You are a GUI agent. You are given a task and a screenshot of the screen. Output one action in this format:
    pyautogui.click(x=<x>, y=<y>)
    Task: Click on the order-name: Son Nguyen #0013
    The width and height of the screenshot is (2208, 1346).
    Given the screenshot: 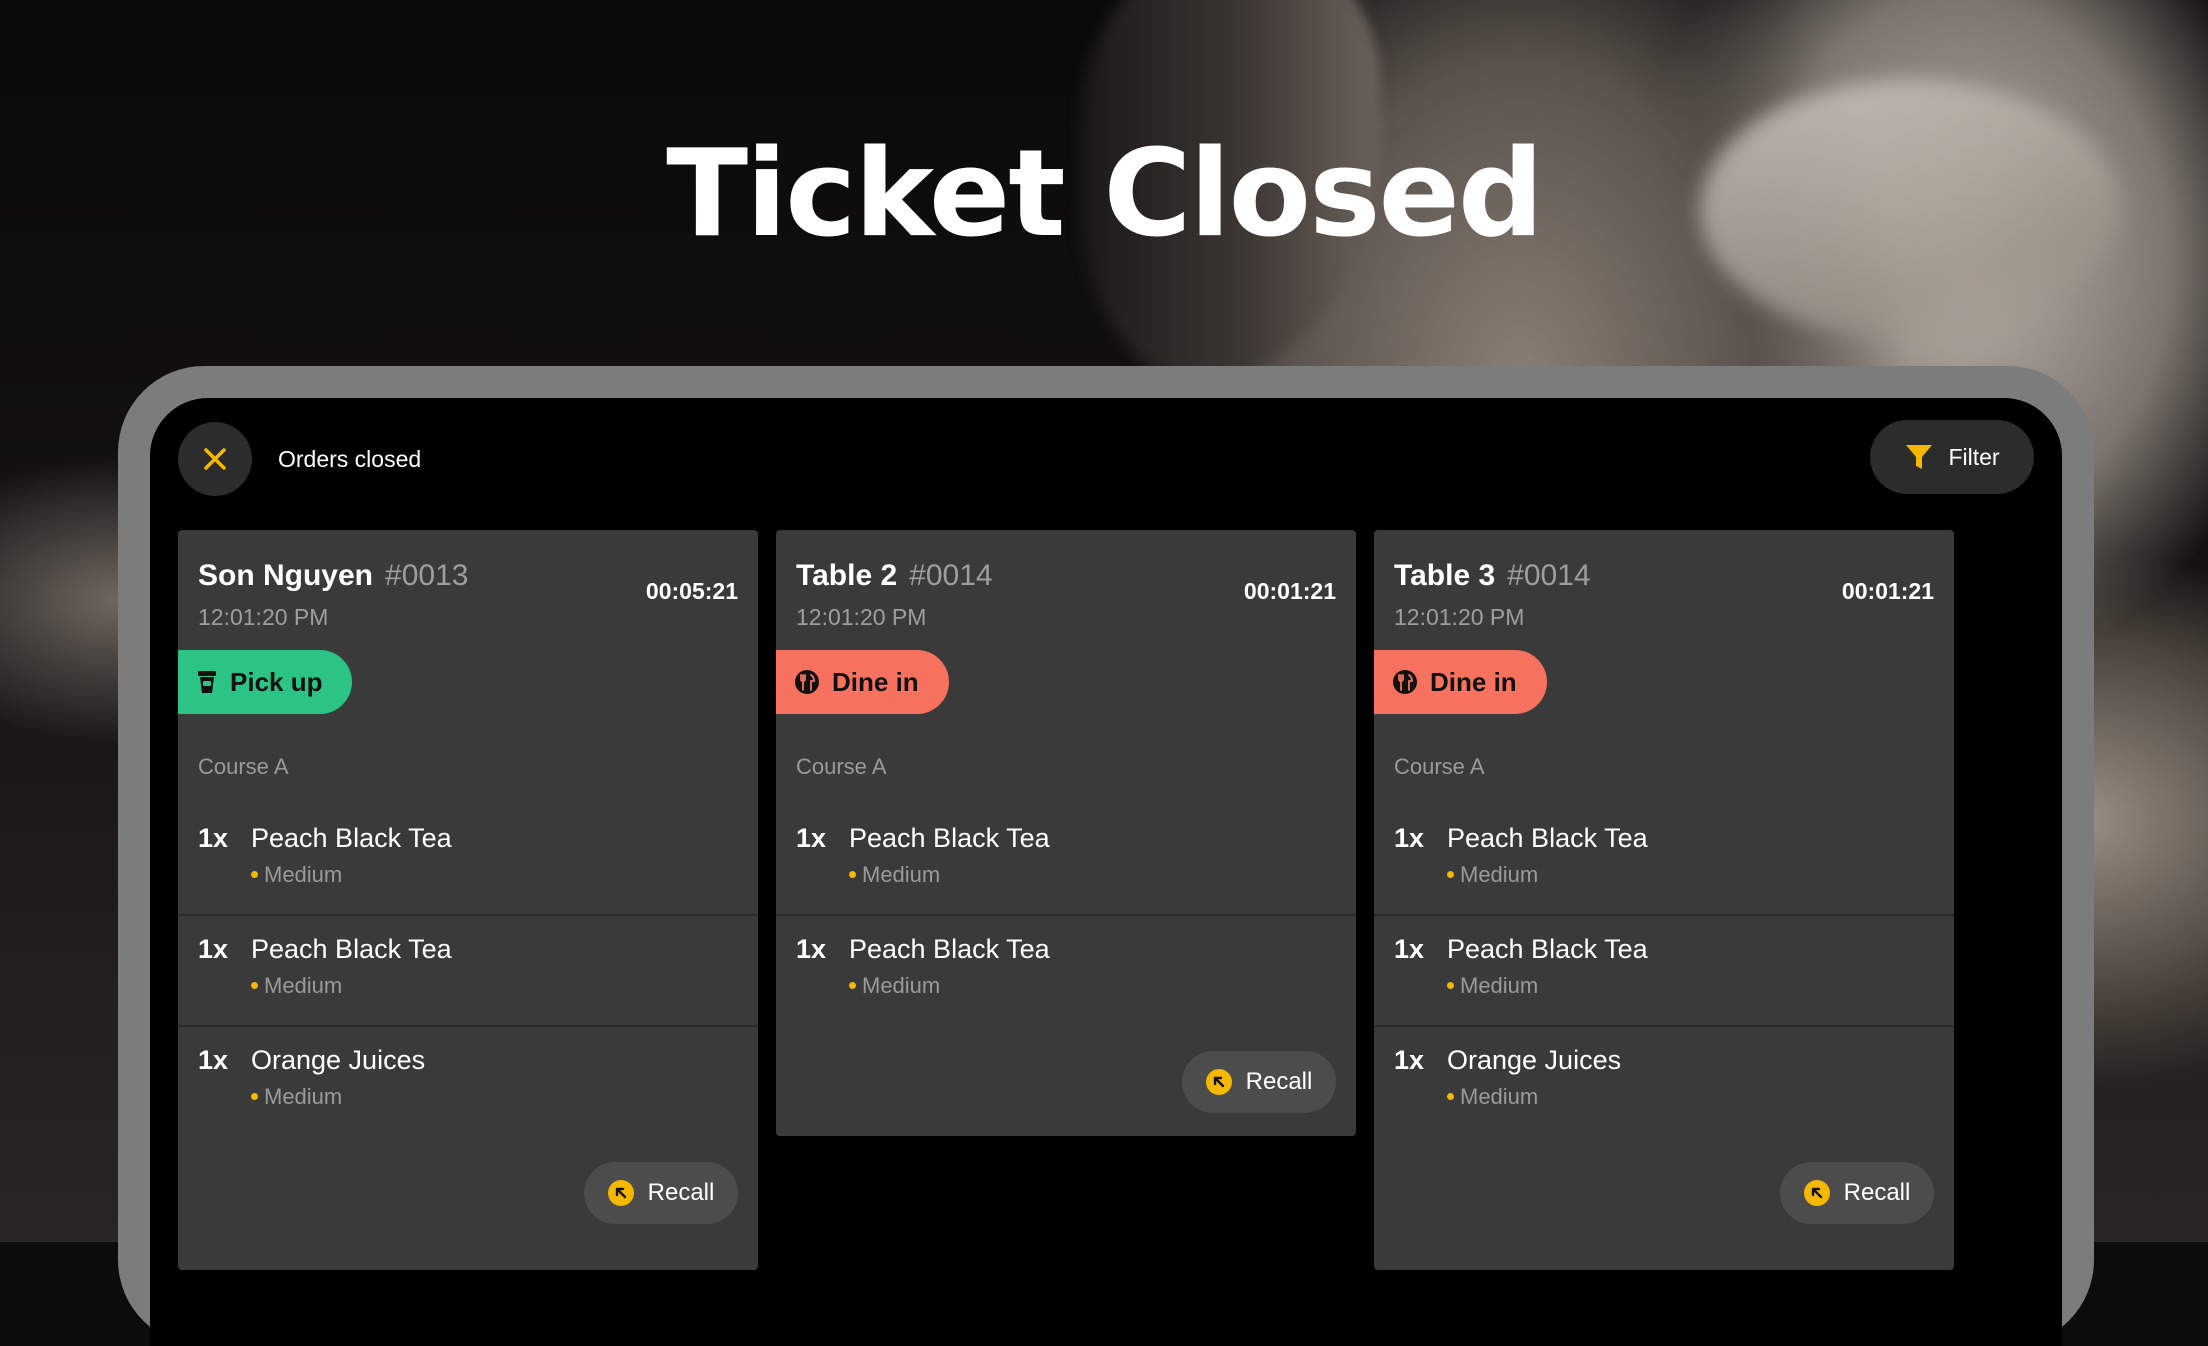 What is the action you would take?
    pyautogui.click(x=333, y=575)
    